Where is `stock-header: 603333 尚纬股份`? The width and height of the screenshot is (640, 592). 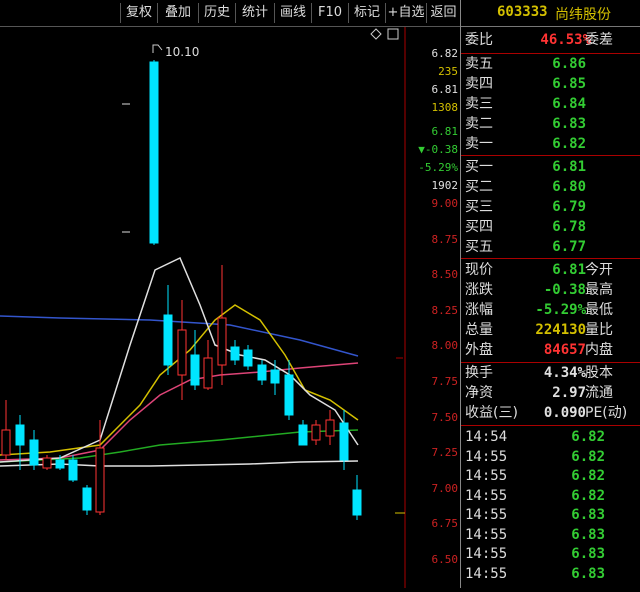
stock-header: 603333 尚纬股份 is located at coordinates (550, 13).